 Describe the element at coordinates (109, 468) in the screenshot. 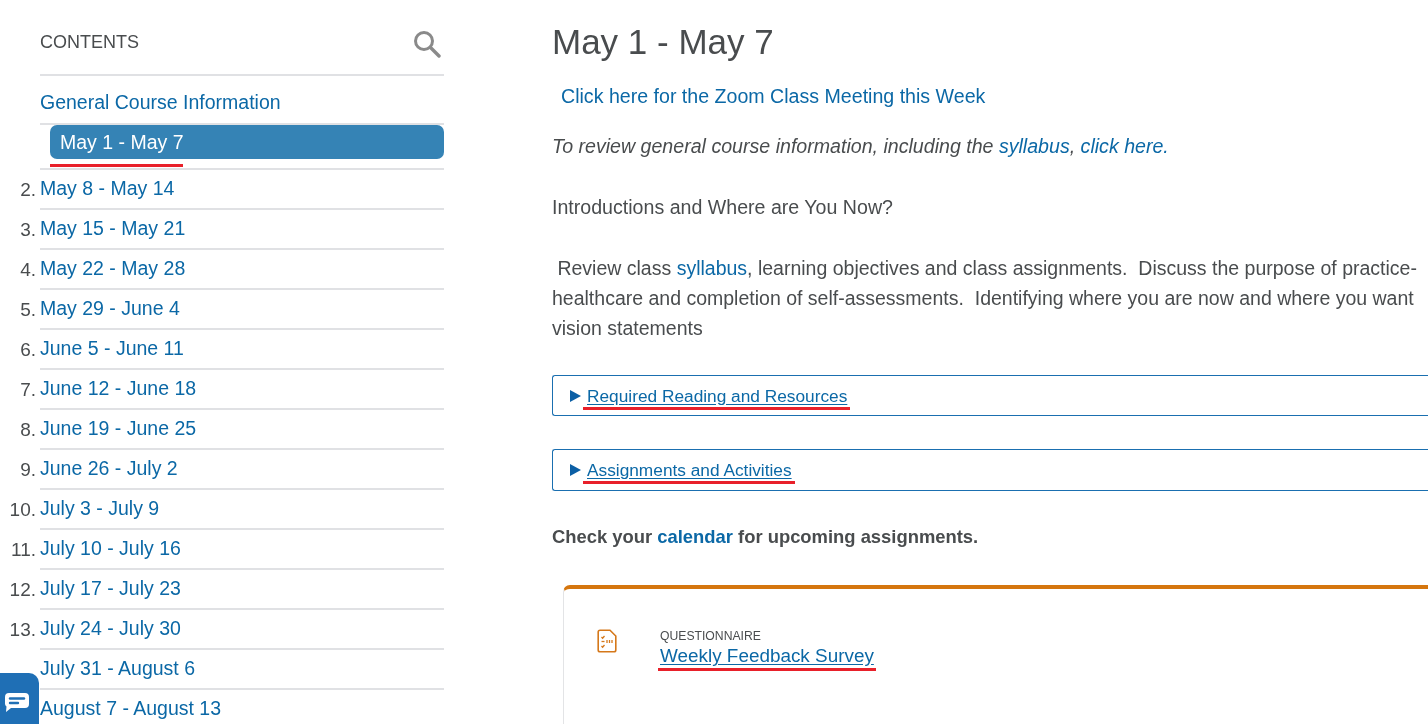

I see `nav-item: June 26 - July 2` at that location.